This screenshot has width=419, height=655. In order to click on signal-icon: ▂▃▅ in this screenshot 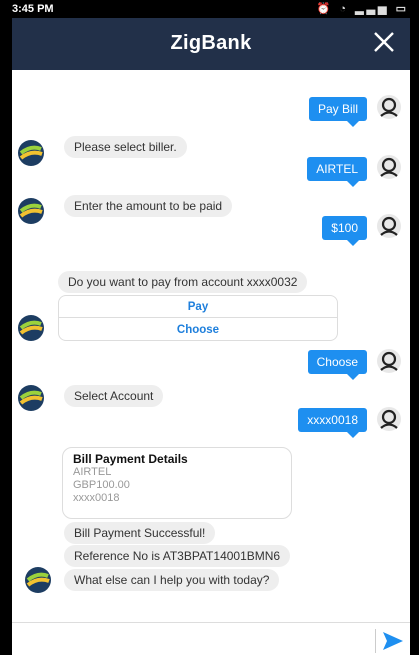, I will do `click(372, 9)`.